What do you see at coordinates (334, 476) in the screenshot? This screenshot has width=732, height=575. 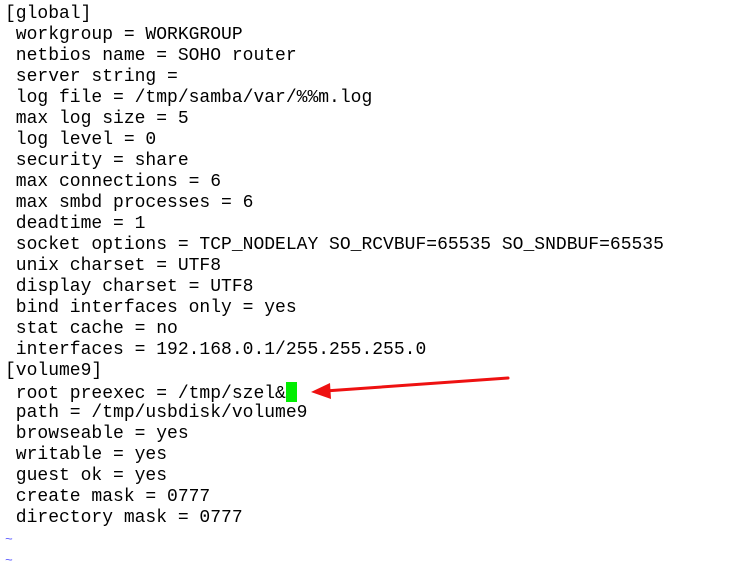 I see `config-line: guest ok = yes` at bounding box center [334, 476].